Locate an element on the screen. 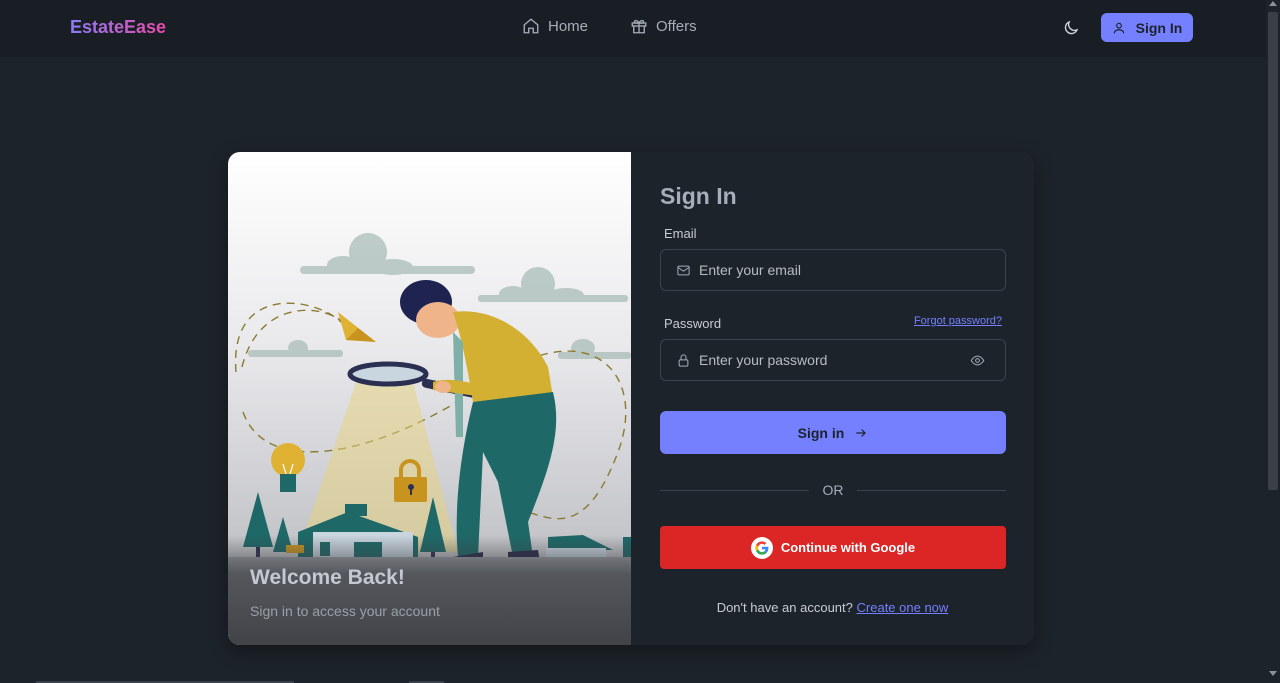  nav-link-offers: Offers is located at coordinates (663, 26).